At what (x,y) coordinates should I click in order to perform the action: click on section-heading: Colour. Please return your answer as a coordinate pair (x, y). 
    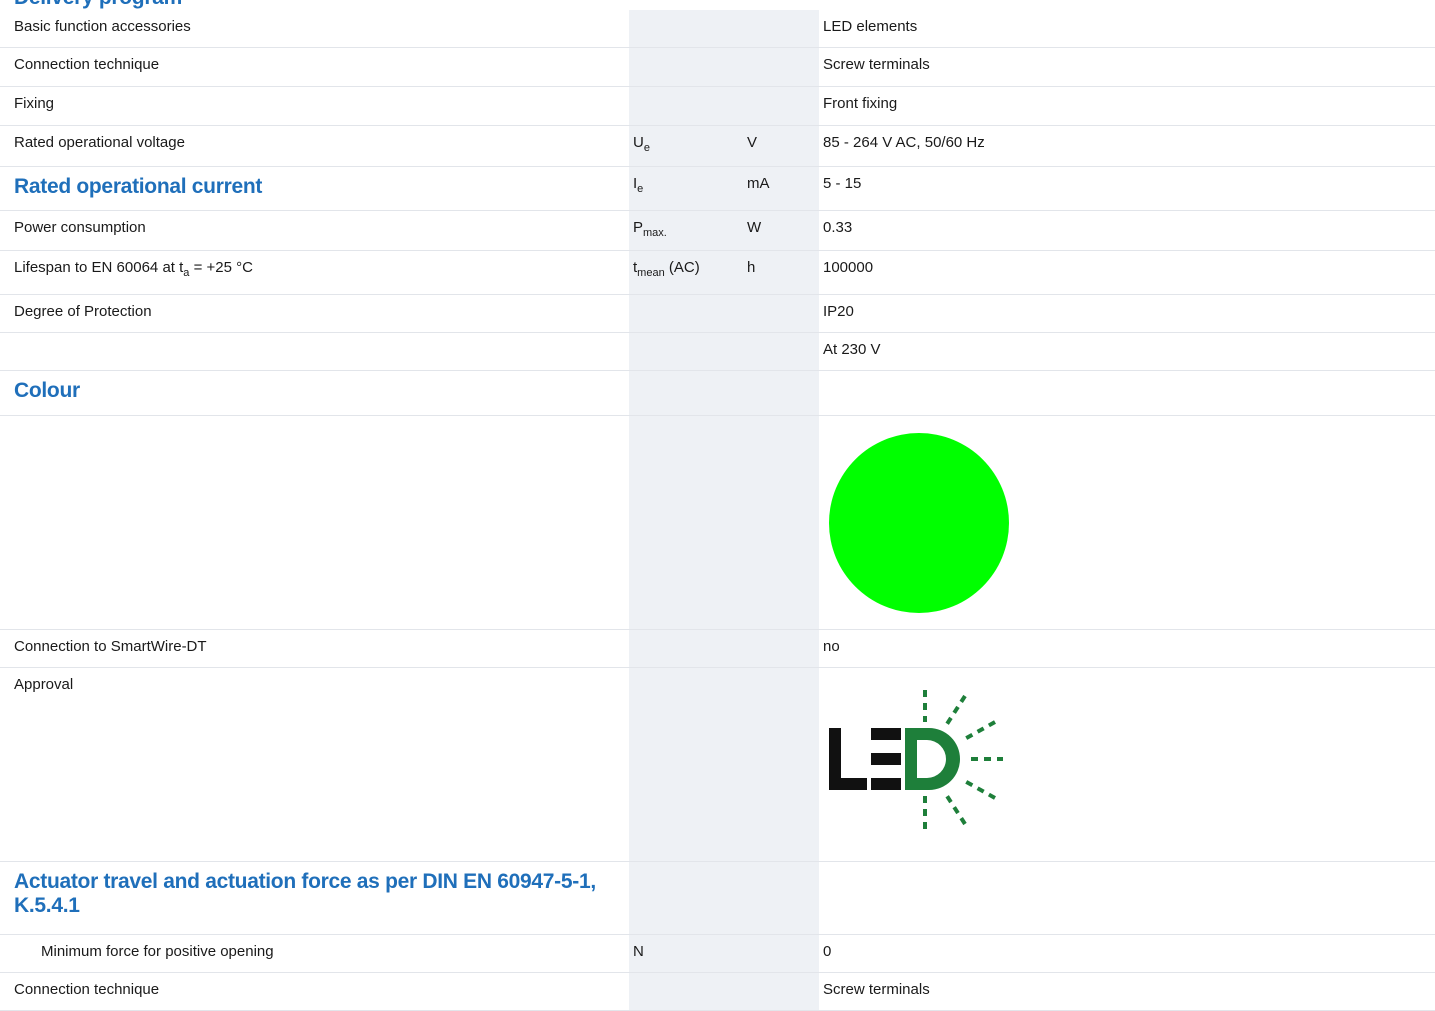
    Looking at the image, I should click on (47, 390).